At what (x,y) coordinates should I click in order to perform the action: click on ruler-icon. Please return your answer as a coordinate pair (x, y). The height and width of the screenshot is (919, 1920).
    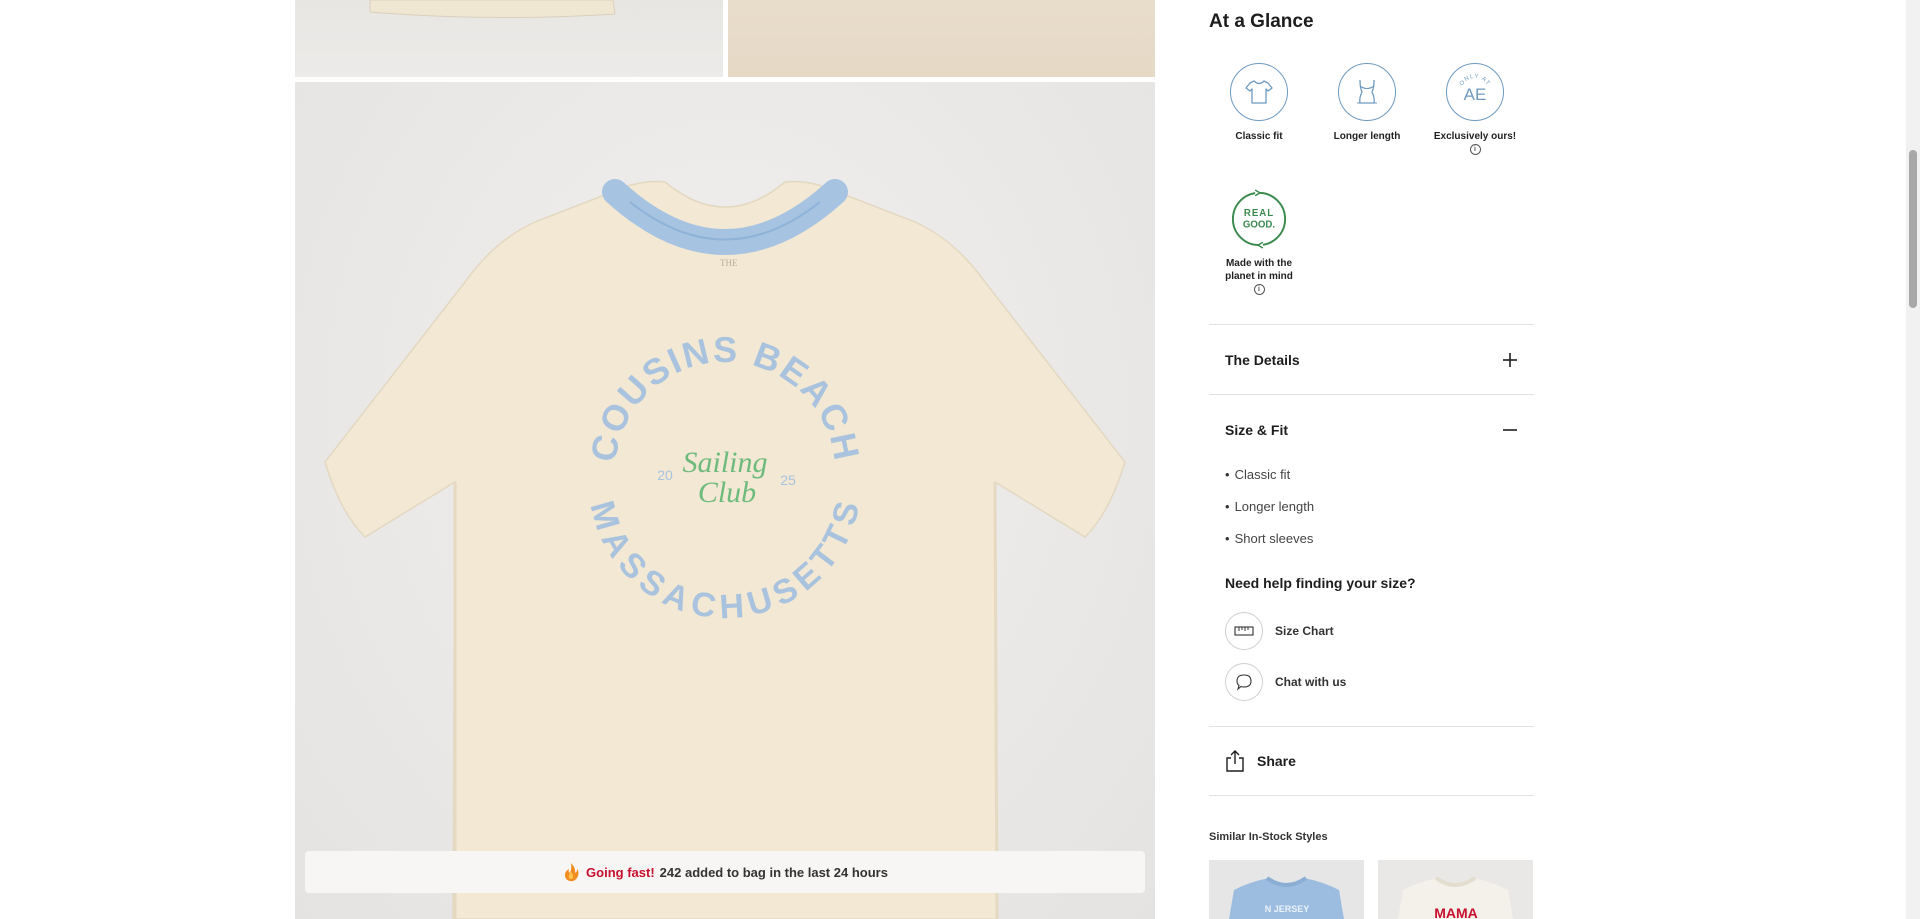
    Looking at the image, I should click on (1244, 631).